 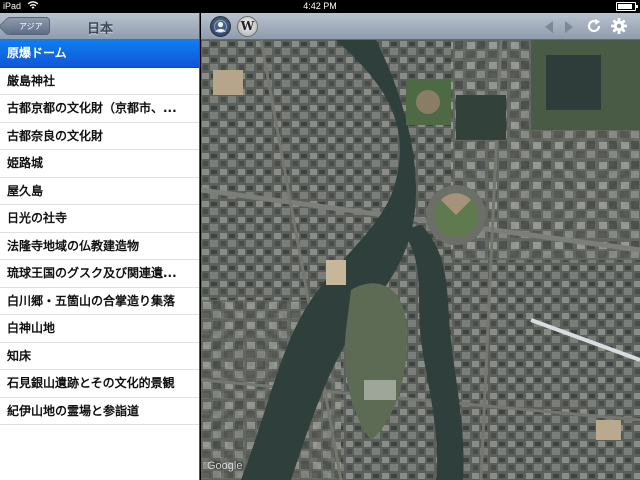 I want to click on sidebar-title: 日本, so click(x=99, y=29).